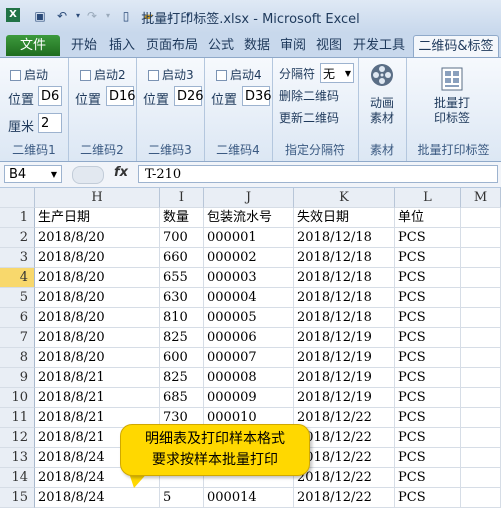 This screenshot has width=501, height=508. I want to click on row-header: 9, so click(17, 378).